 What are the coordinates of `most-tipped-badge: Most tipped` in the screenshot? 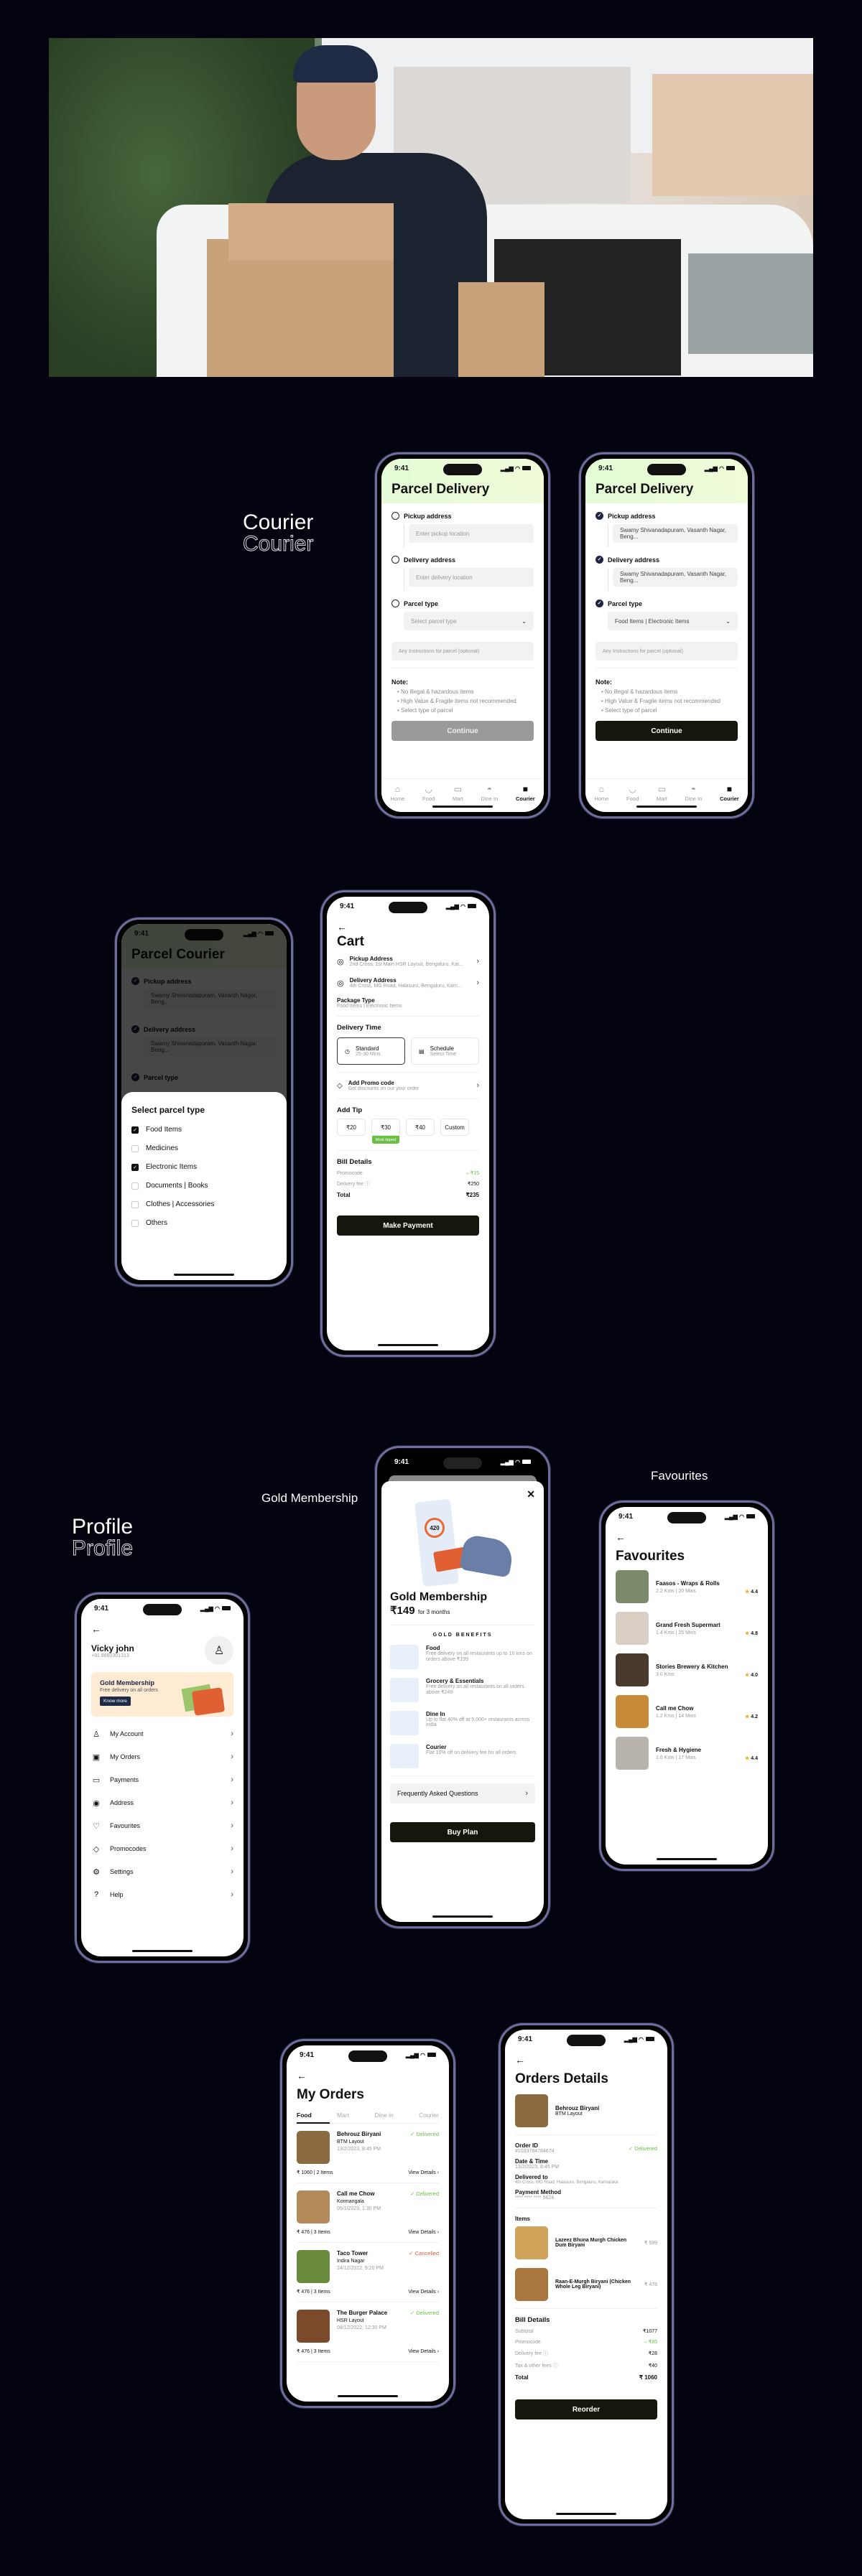 It's located at (386, 1140).